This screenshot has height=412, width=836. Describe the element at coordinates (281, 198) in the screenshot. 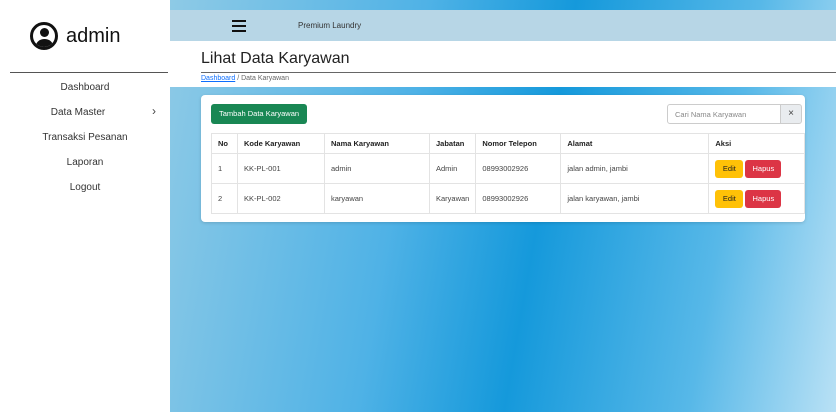

I see `cell-kode: KK-PL-002` at that location.